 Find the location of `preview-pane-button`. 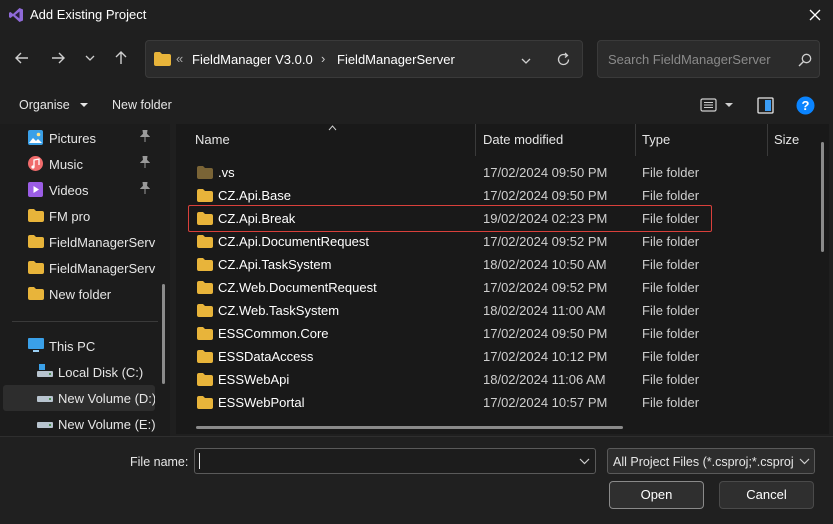

preview-pane-button is located at coordinates (765, 107).